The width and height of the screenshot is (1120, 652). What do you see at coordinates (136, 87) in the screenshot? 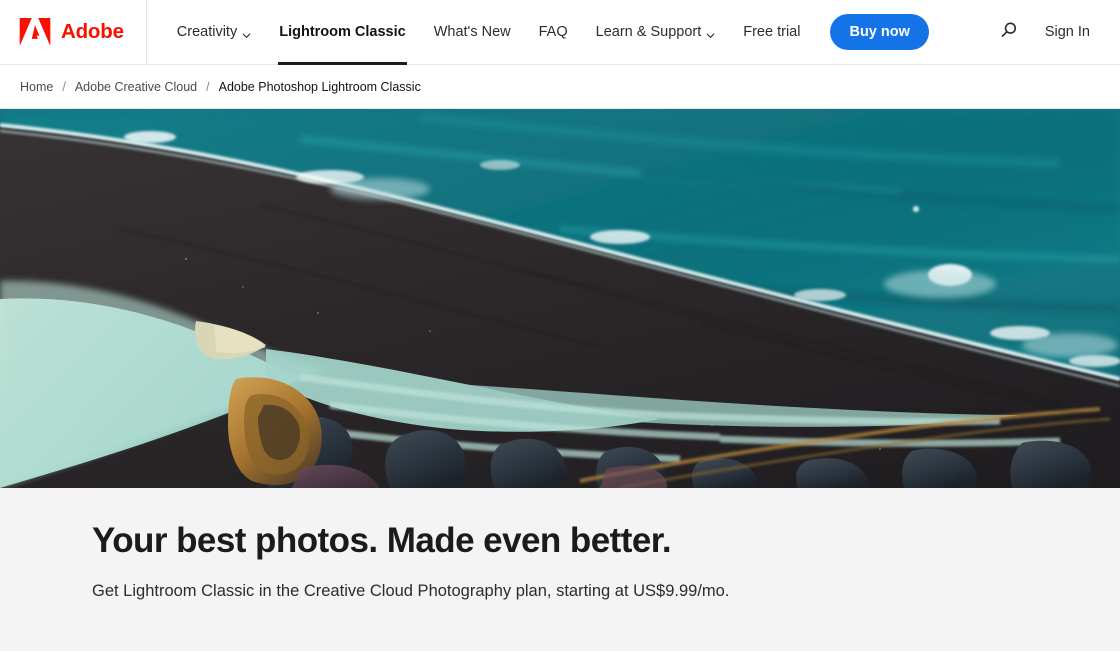
I see `breadcrumb-item-adobe-creative-cloud: Adobe Creative Cloud` at bounding box center [136, 87].